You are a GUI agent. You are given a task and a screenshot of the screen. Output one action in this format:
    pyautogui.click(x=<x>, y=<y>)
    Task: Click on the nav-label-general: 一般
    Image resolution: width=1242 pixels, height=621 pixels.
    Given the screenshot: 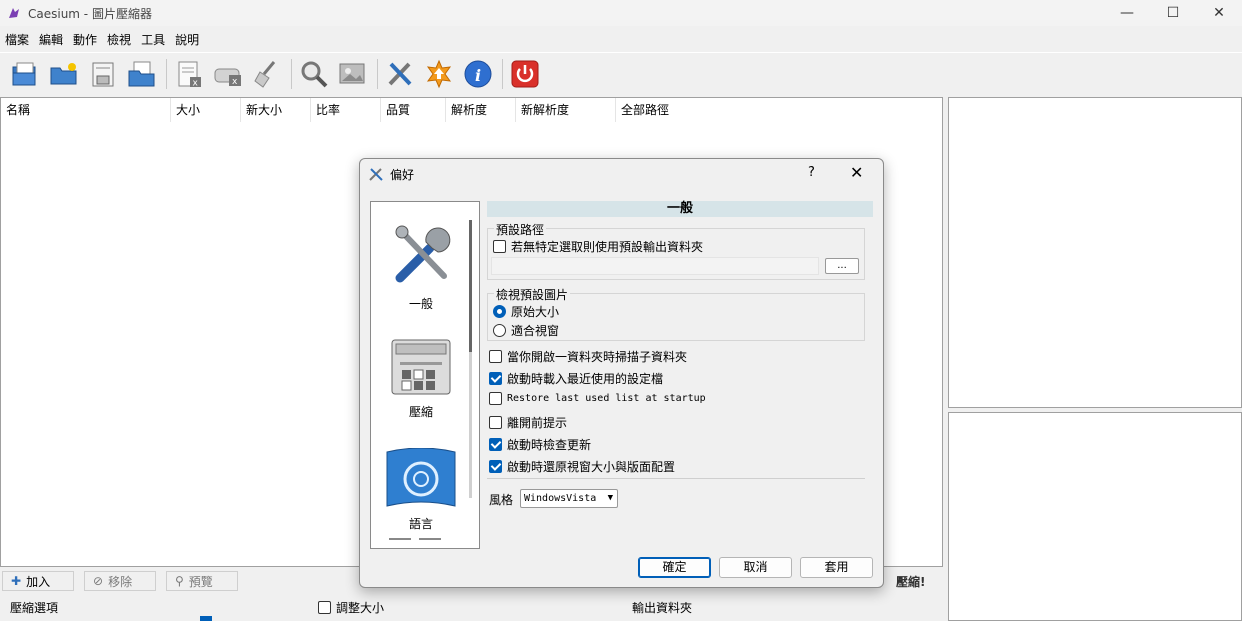 What is the action you would take?
    pyautogui.click(x=420, y=304)
    